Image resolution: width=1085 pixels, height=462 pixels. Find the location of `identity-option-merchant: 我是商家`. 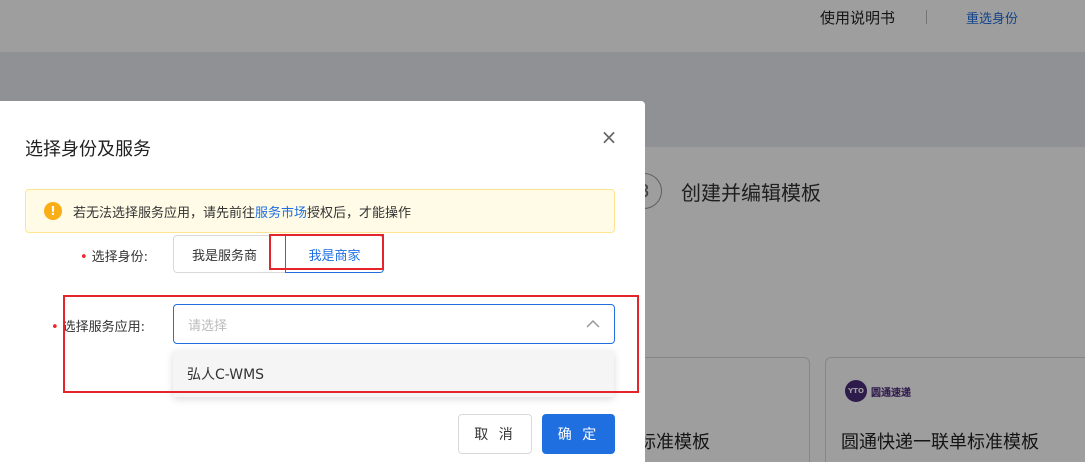

identity-option-merchant: 我是商家 is located at coordinates (334, 254).